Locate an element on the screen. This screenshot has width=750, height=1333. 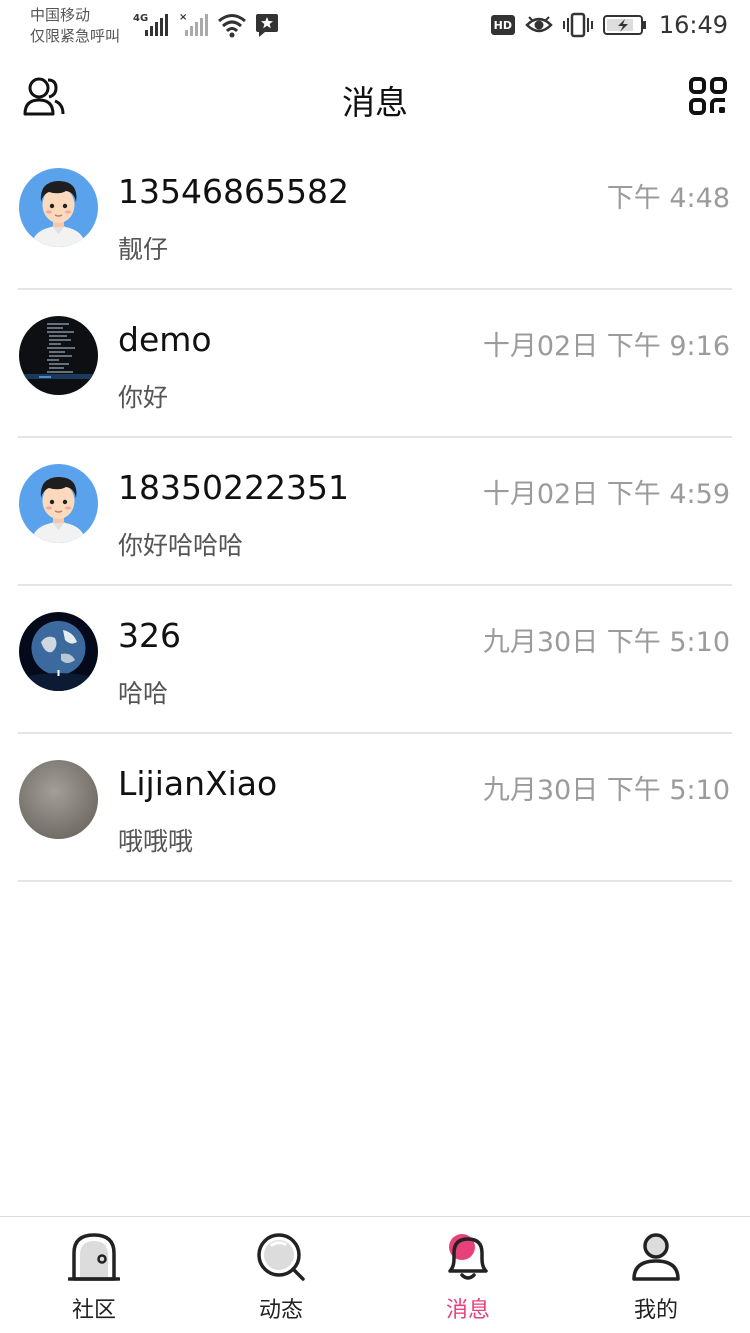
conversation-item: 326 九月30日 下午 5:10 哈哈 is located at coordinates (375, 660).